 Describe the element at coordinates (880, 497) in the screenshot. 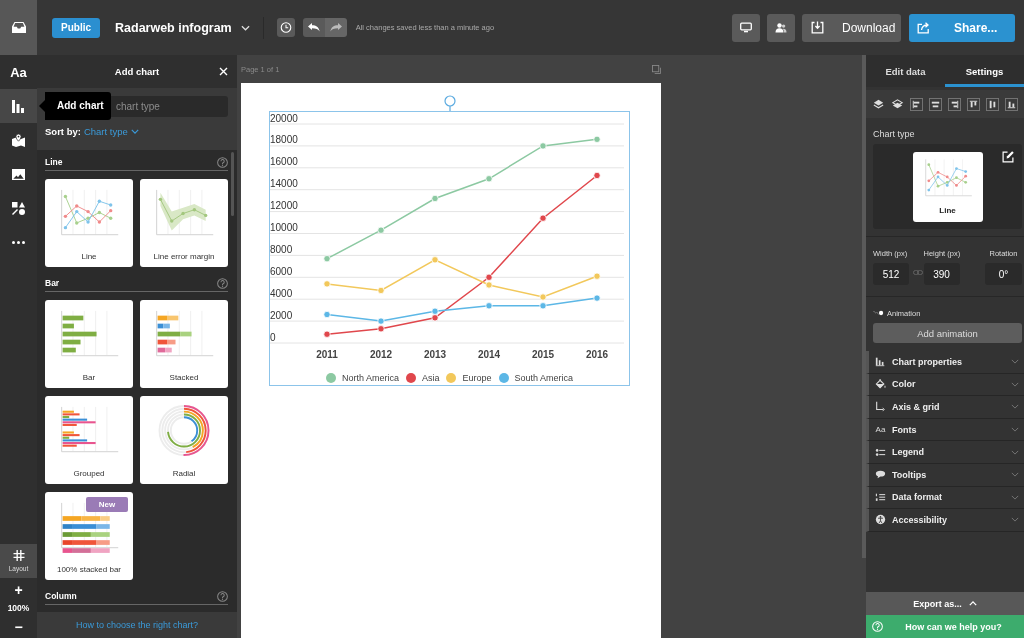

I see `numbered-list-icon` at that location.